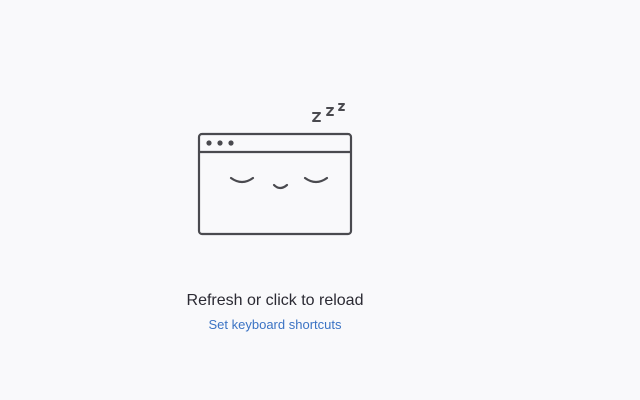  What do you see at coordinates (242, 180) in the screenshot?
I see `closed-eye-left` at bounding box center [242, 180].